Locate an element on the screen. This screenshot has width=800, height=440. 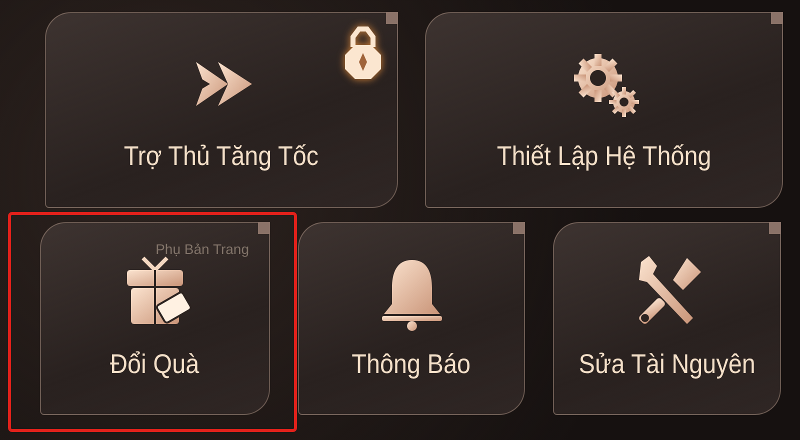
menu-tile: Sửa Tài Nguyên is located at coordinates (667, 318).